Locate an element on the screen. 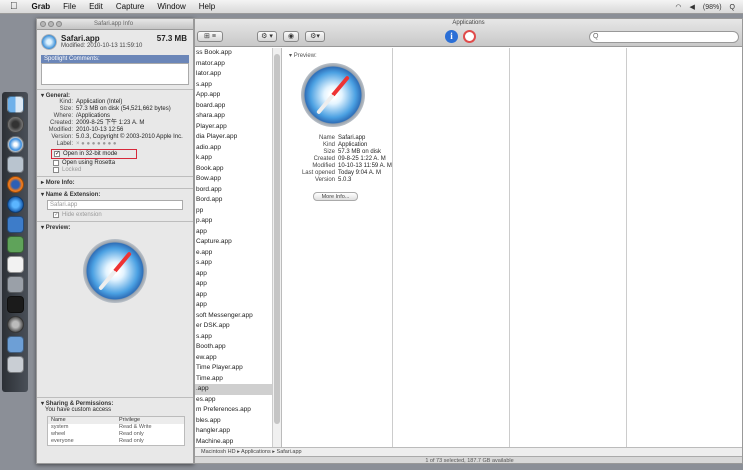 This screenshot has width=743, height=470. spotlight-icon: Q is located at coordinates (732, 7).